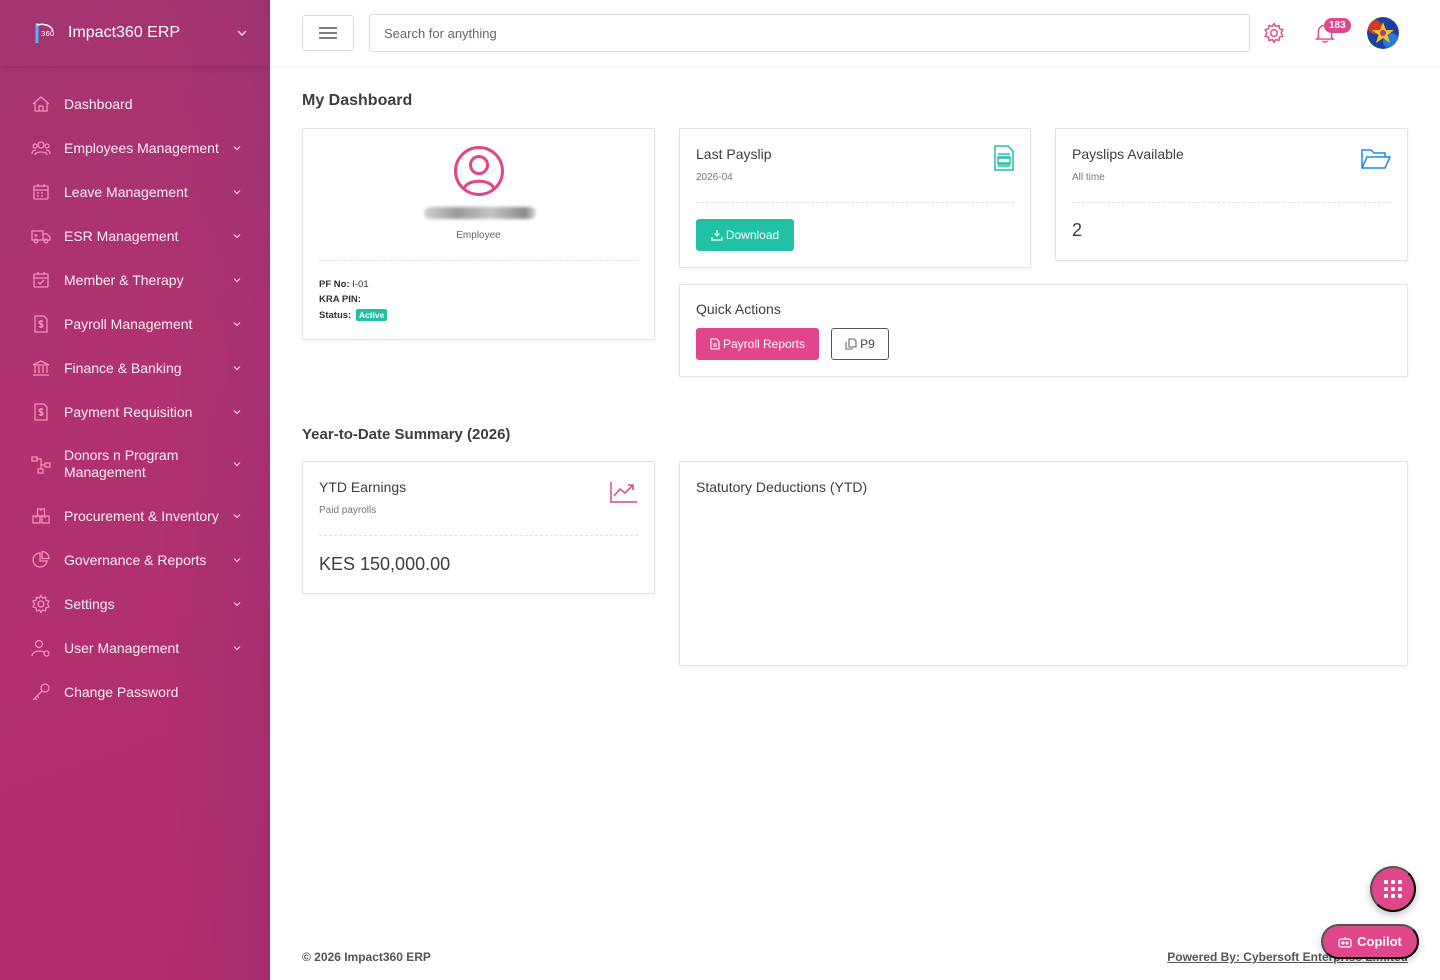  Describe the element at coordinates (479, 171) in the screenshot. I see `user-circle-icon` at that location.